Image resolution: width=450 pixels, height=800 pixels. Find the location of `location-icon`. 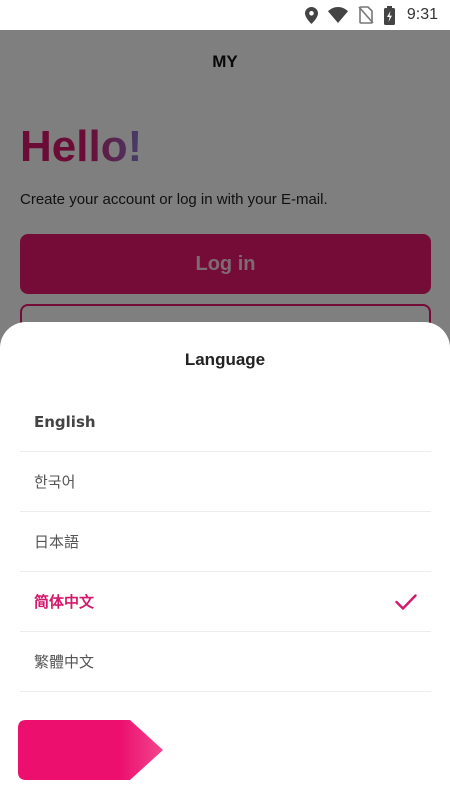

location-icon is located at coordinates (311, 15).